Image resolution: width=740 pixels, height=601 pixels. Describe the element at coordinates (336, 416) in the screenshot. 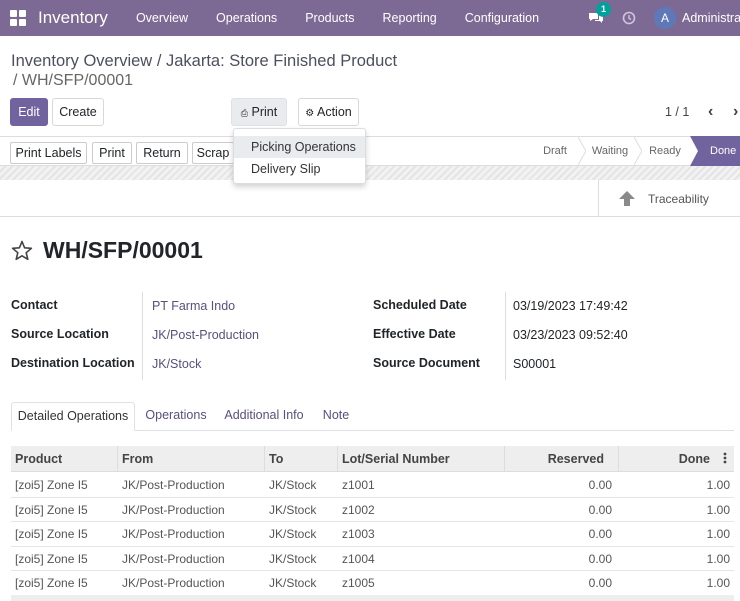

I see `tab-note: Note` at that location.